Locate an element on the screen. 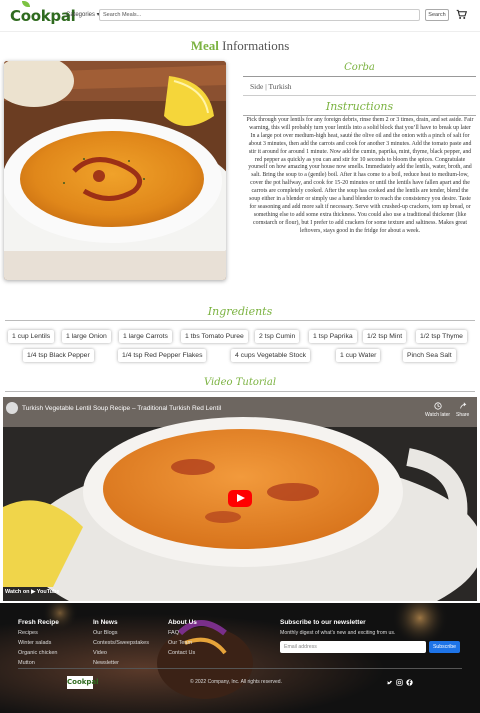  play-icon is located at coordinates (240, 498).